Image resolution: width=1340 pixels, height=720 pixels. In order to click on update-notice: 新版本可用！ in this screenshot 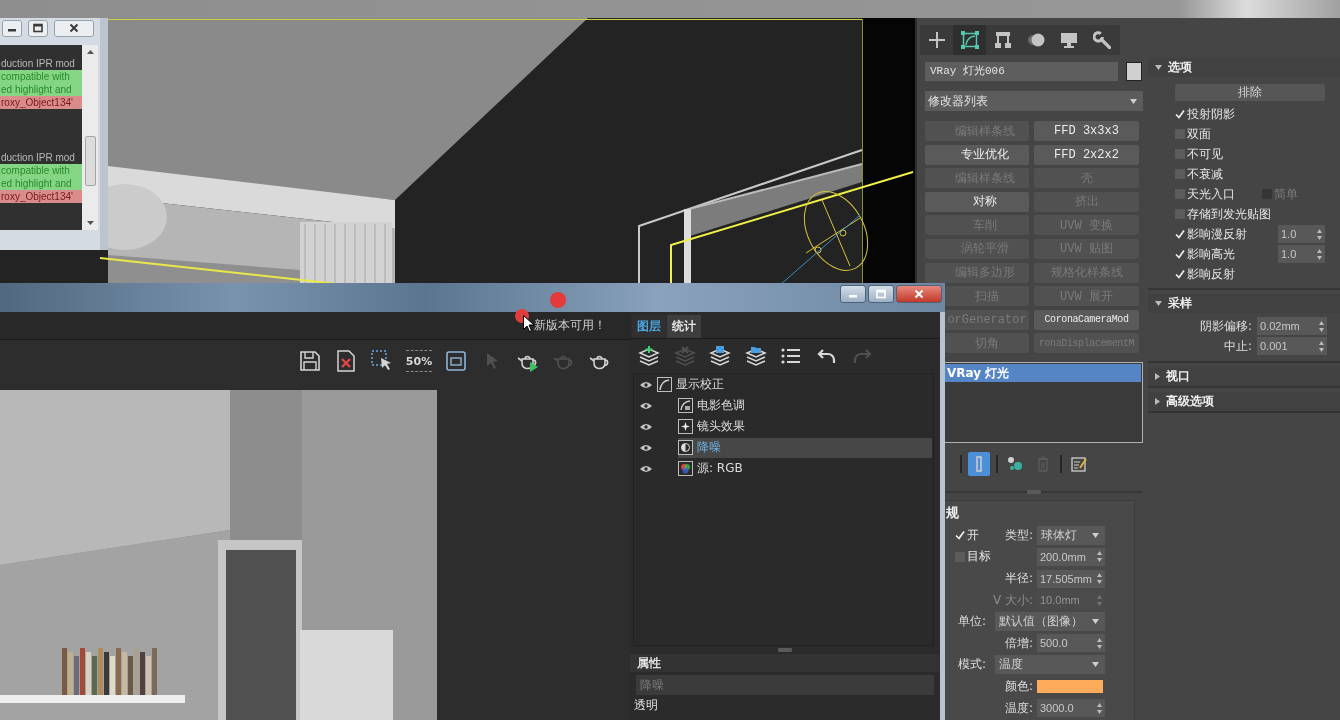, I will do `click(570, 325)`.